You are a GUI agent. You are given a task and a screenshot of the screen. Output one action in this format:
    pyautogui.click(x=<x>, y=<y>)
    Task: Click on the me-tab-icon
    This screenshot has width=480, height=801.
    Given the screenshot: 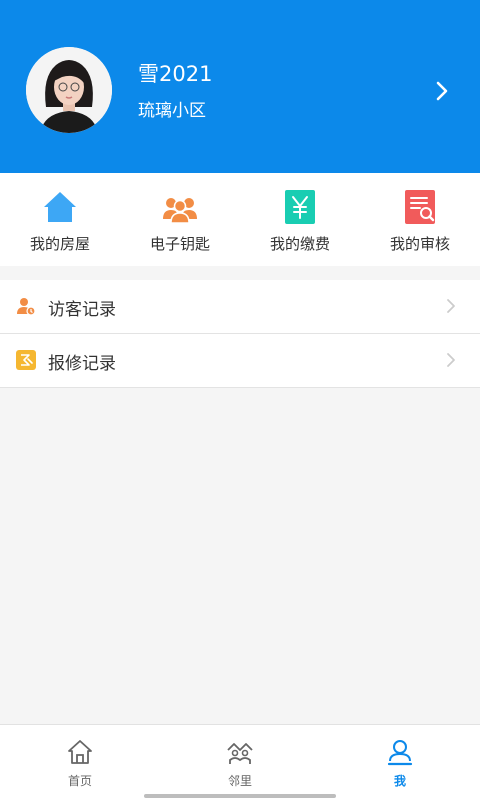 What is the action you would take?
    pyautogui.click(x=400, y=752)
    